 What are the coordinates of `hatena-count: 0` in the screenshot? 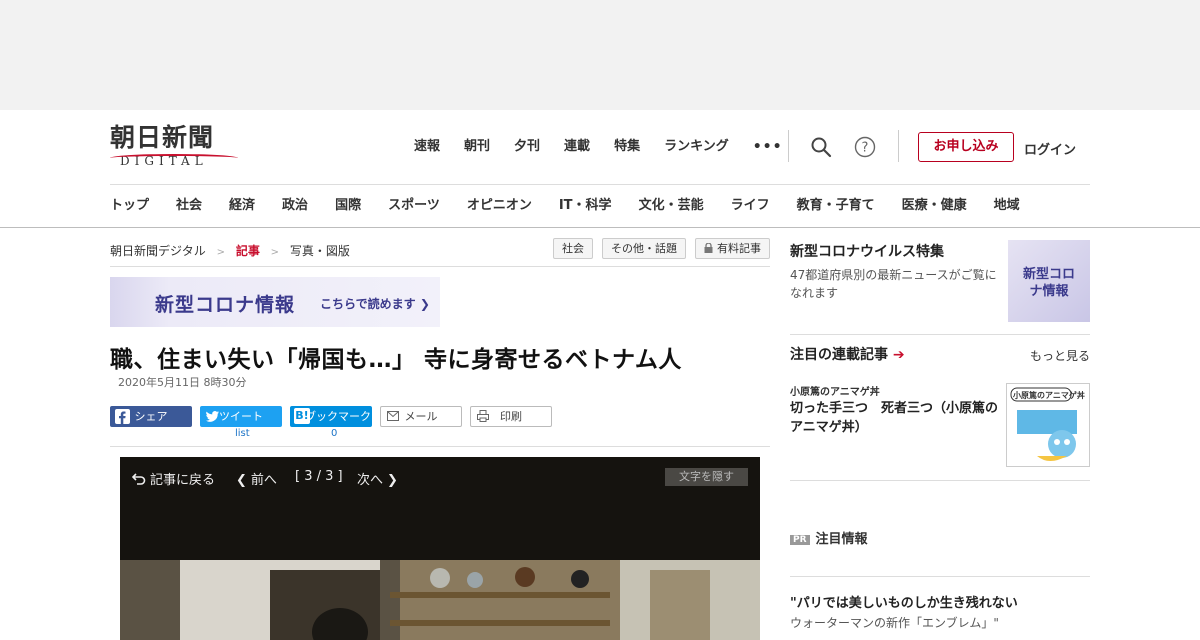 It's located at (334, 433).